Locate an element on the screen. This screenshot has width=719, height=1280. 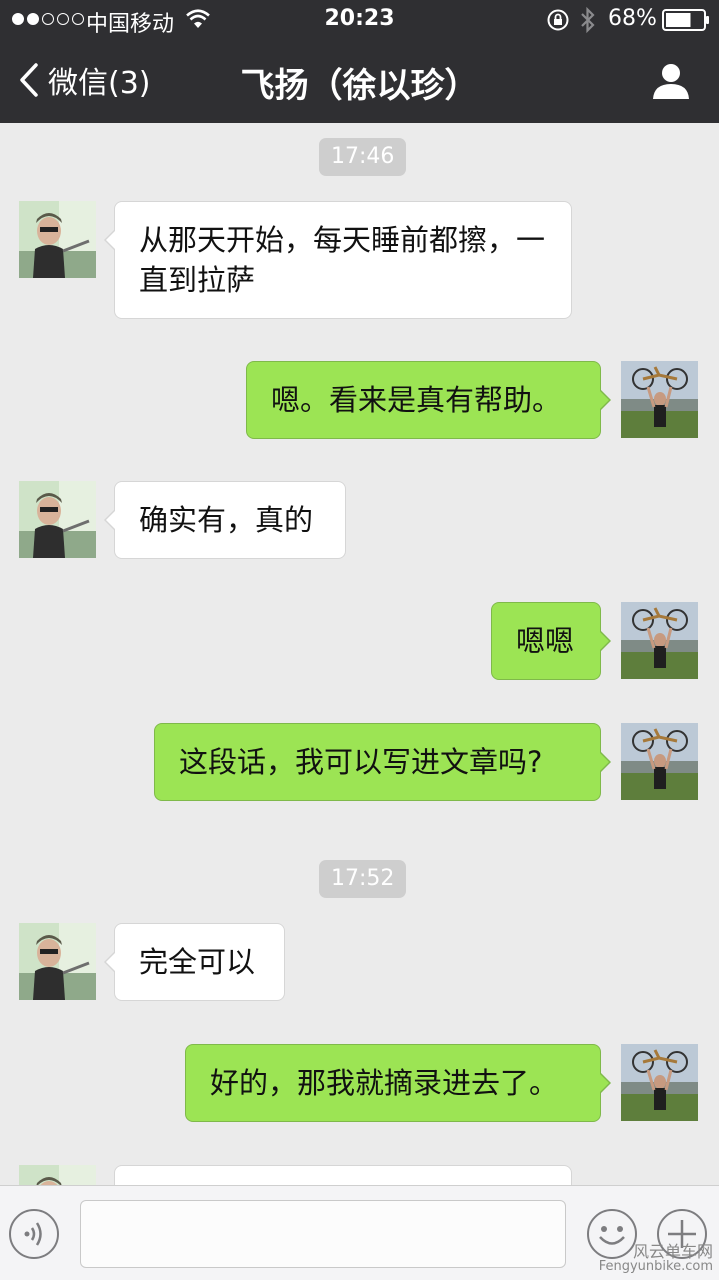
message-outgoing: 好的，那我就摘录进去了。 is located at coordinates (398, 1083).